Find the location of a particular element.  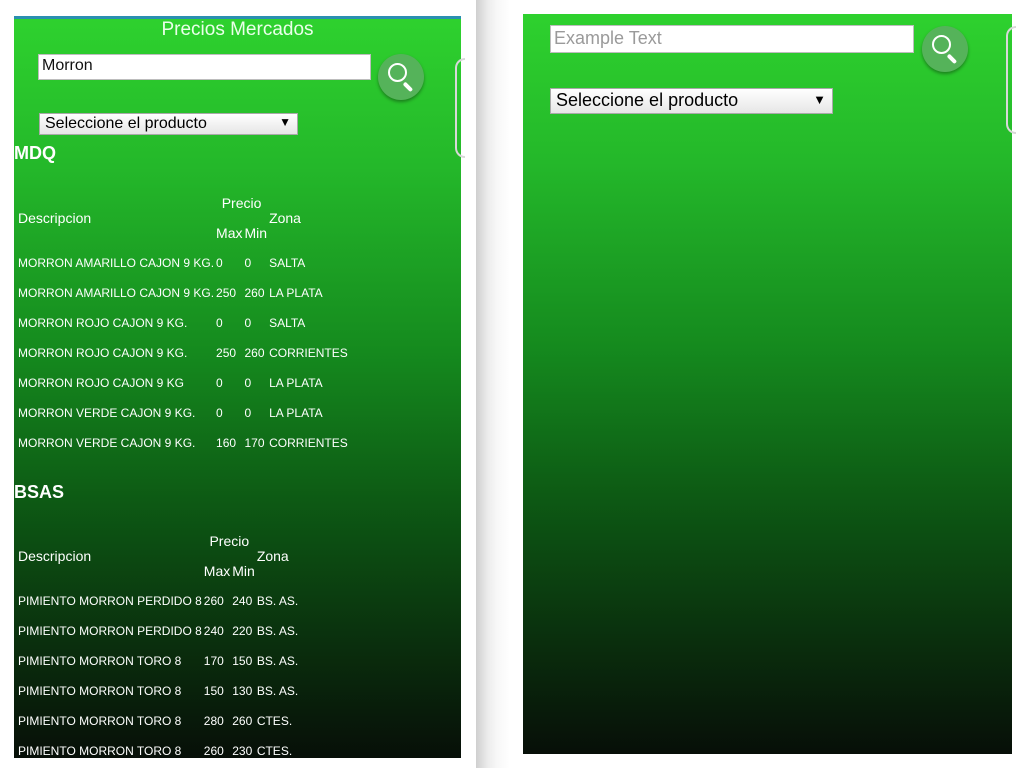

cell-min: 240 is located at coordinates (242, 601).